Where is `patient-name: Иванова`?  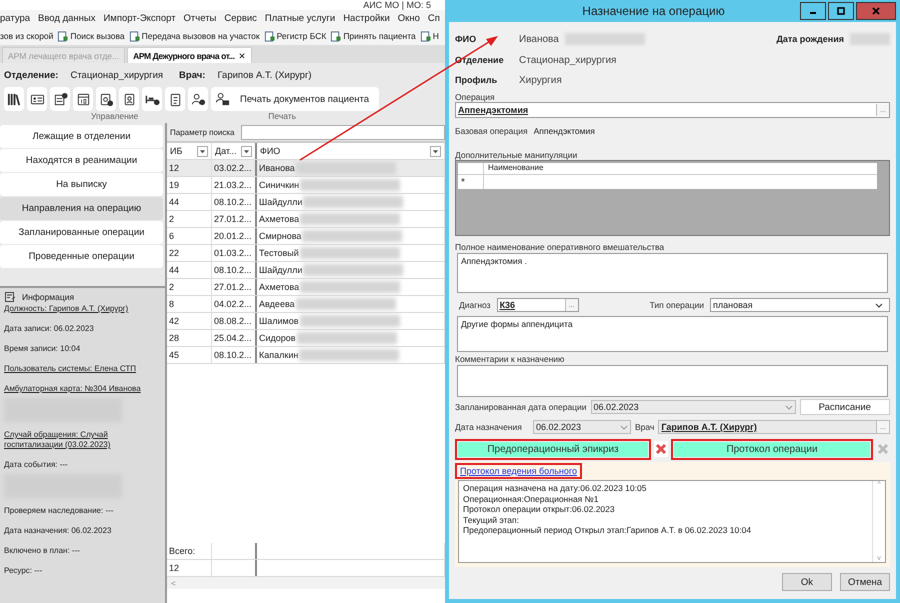 patient-name: Иванова is located at coordinates (539, 39).